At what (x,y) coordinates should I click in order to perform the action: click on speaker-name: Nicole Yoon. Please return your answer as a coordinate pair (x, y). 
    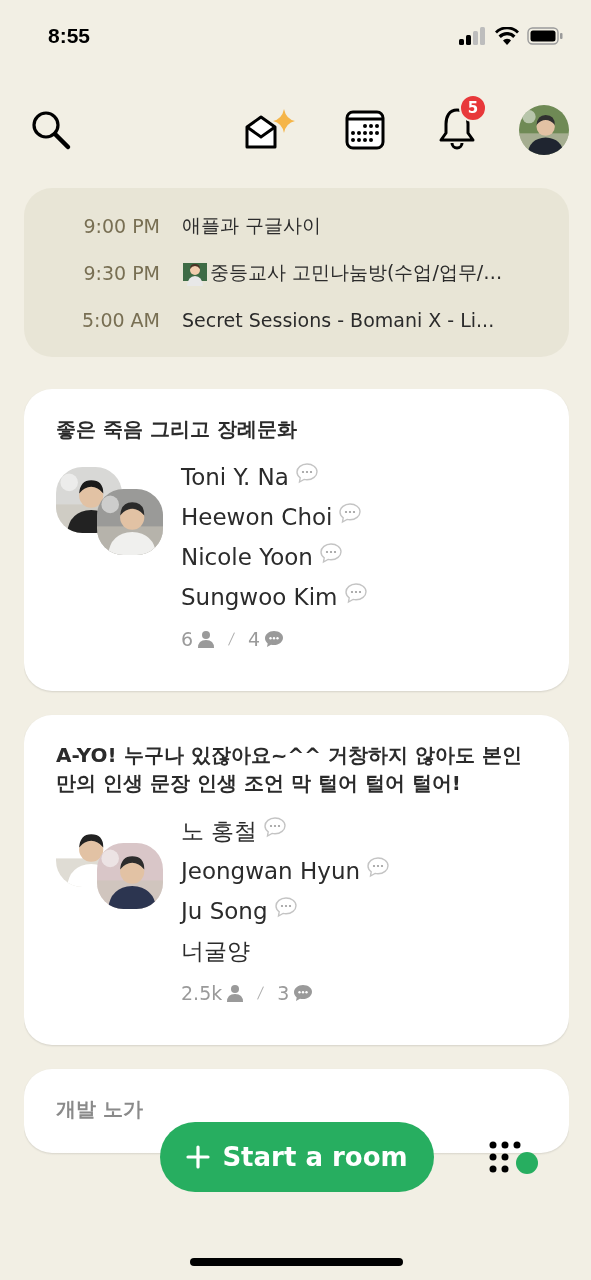
    Looking at the image, I should click on (247, 557).